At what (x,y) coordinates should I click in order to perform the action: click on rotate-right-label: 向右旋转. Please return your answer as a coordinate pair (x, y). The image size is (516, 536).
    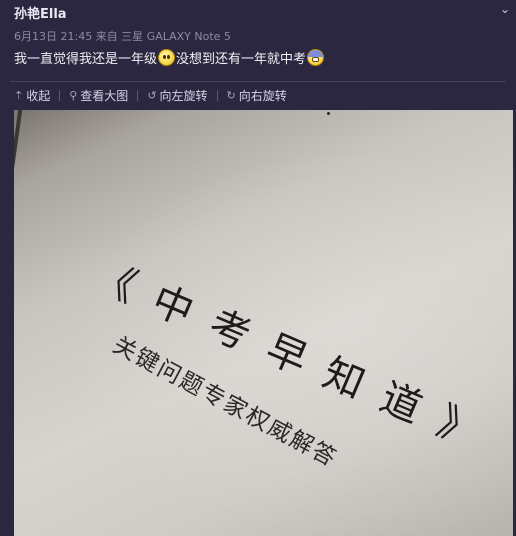
    Looking at the image, I should click on (262, 95).